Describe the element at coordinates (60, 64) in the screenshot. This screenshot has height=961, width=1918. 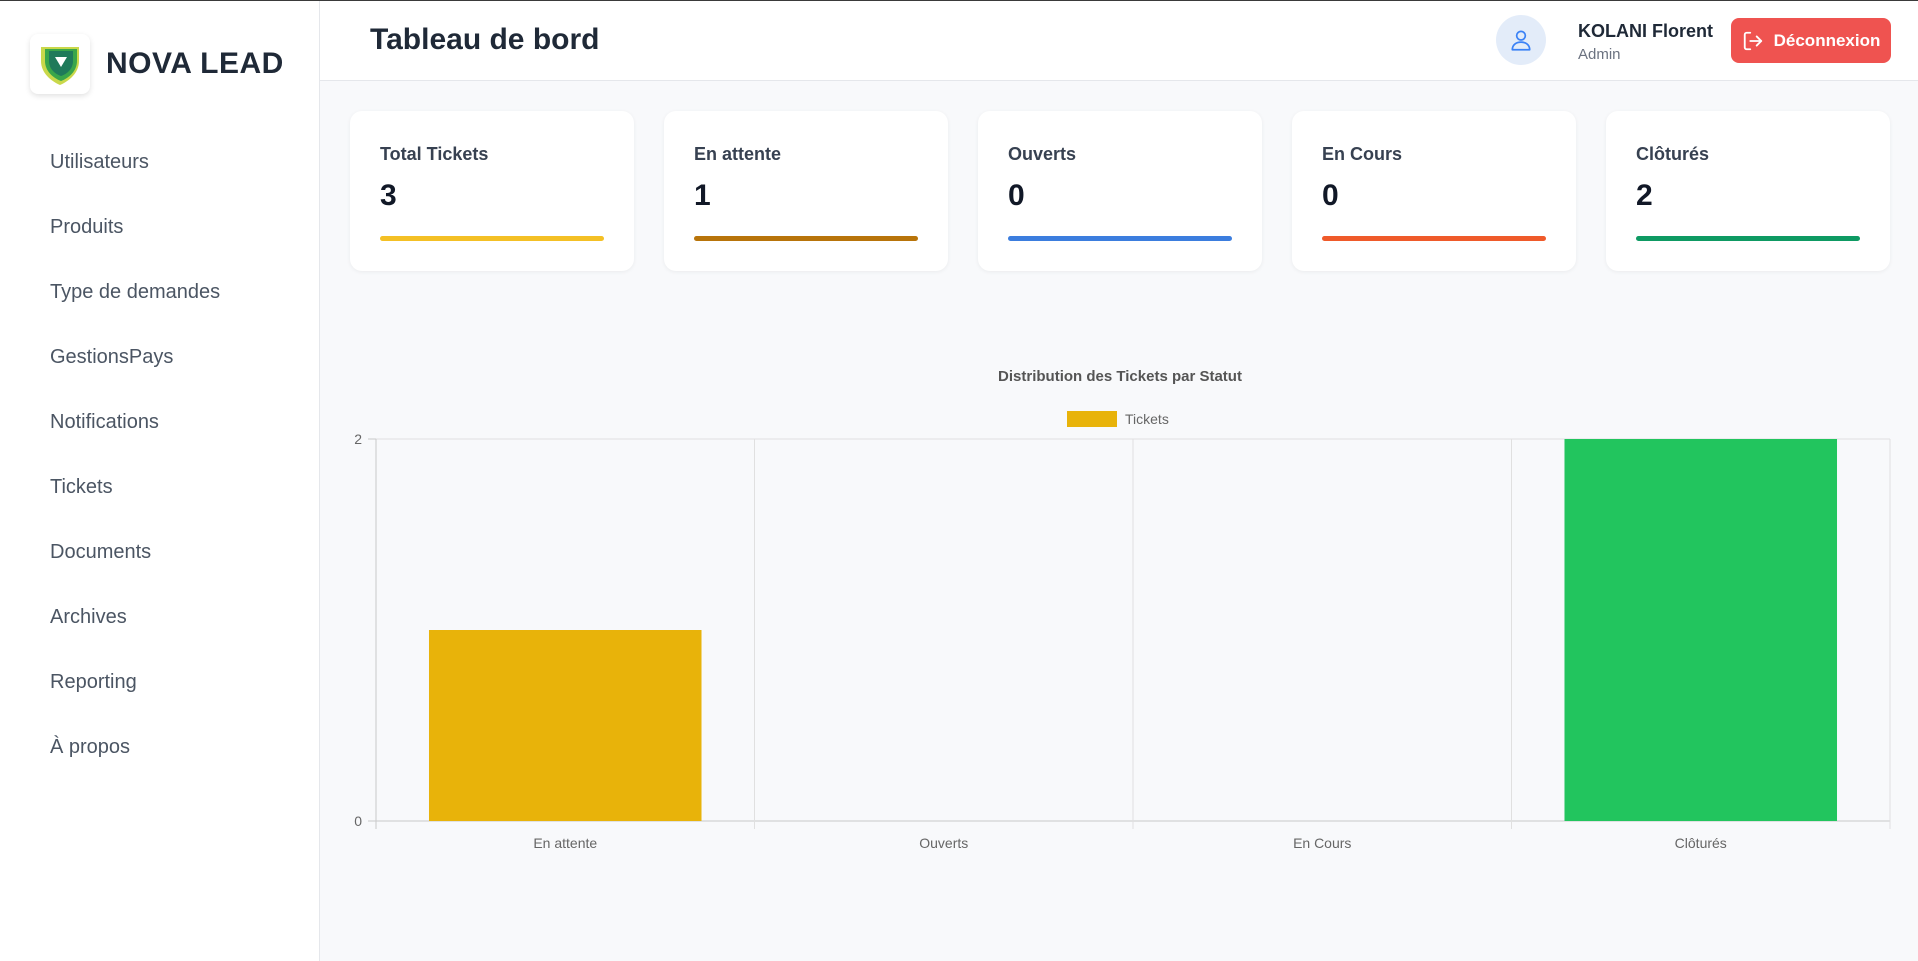
I see `nova-lead-logo` at that location.